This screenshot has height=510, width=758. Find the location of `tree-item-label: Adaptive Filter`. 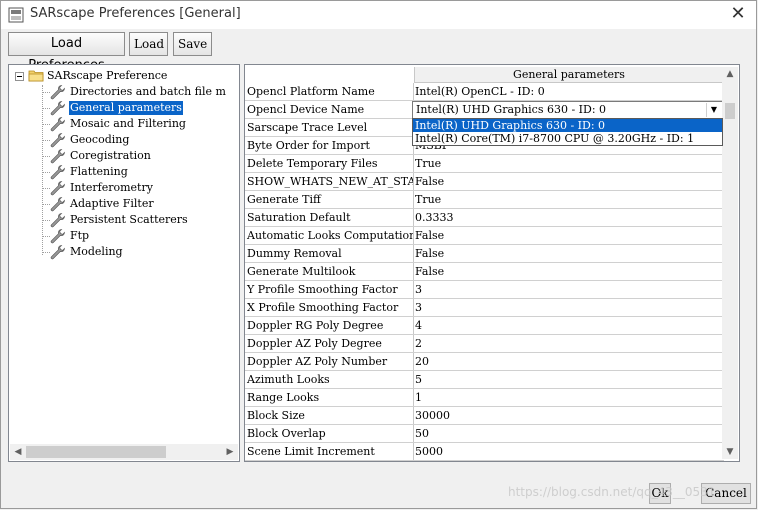

tree-item-label: Adaptive Filter is located at coordinates (112, 203).